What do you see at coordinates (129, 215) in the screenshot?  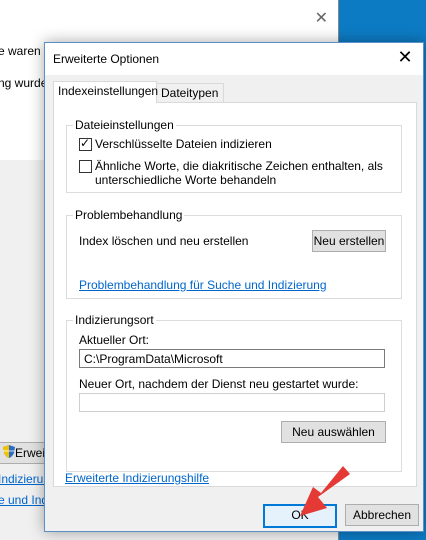 I see `group-troubleshooting-legend: Problembehandlung` at bounding box center [129, 215].